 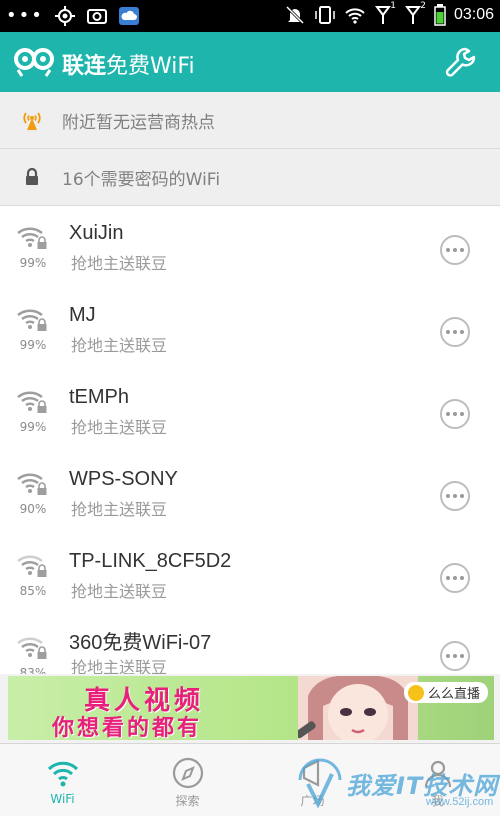 What do you see at coordinates (250, 329) in the screenshot?
I see `wifi-list-item: 99% MJ 抢地主送联豆` at bounding box center [250, 329].